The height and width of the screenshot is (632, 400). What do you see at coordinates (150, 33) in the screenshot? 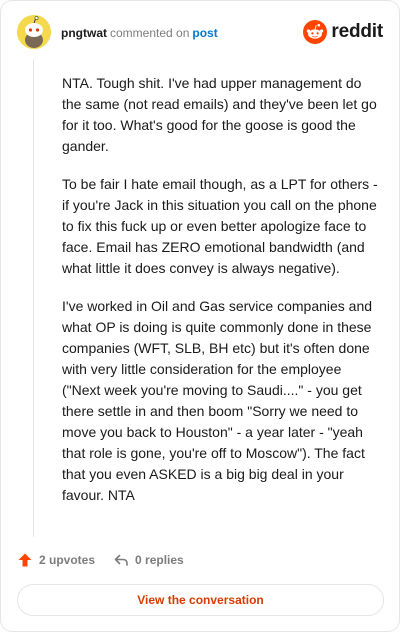
I see `action-text: commented on` at bounding box center [150, 33].